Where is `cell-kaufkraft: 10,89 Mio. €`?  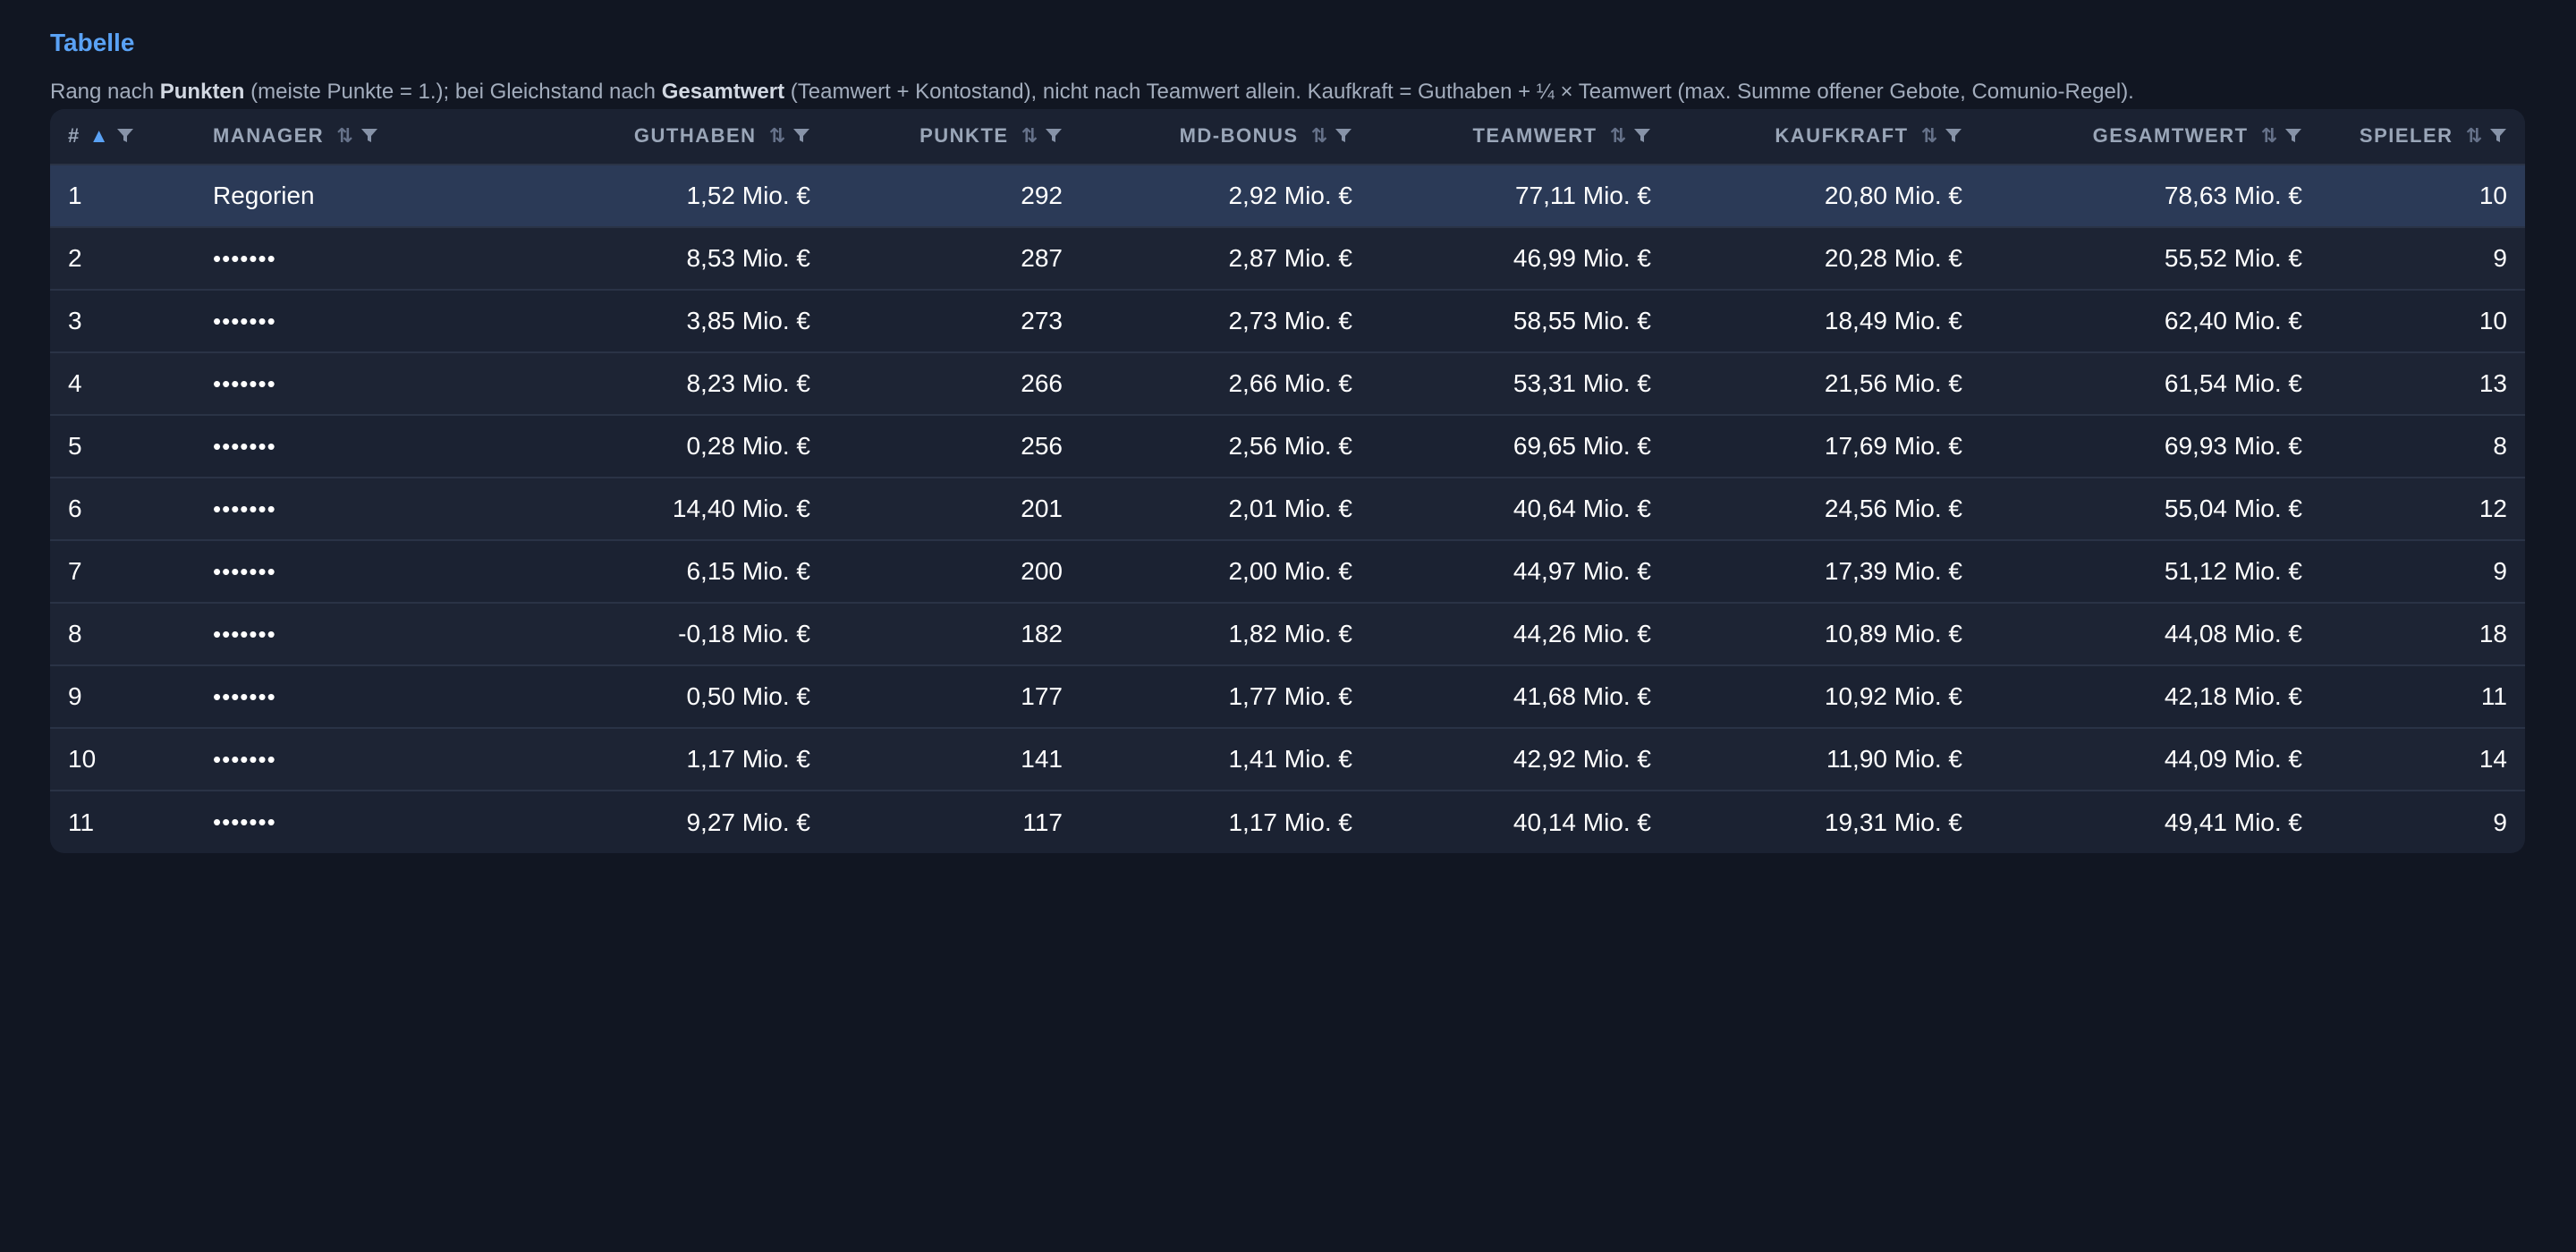
cell-kaufkraft: 10,89 Mio. € is located at coordinates (1893, 633).